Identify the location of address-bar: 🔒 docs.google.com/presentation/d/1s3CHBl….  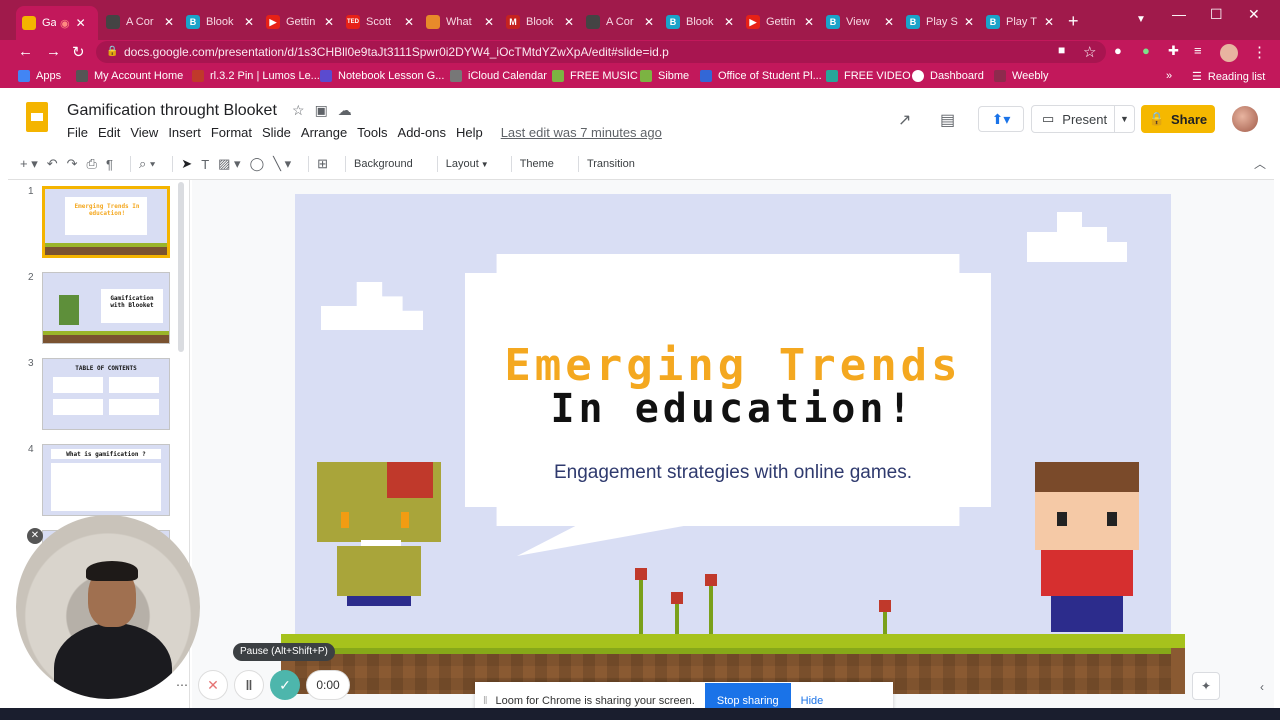
(601, 52).